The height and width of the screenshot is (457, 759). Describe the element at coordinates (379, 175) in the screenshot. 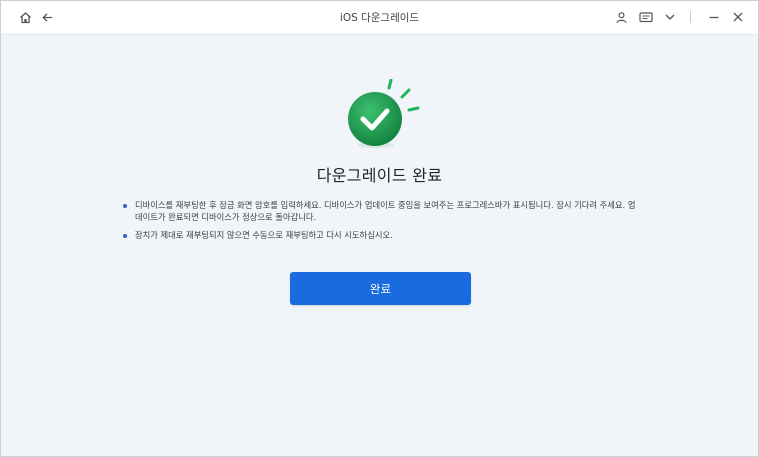

I see `completion-heading: 다운그레이드 완료` at that location.